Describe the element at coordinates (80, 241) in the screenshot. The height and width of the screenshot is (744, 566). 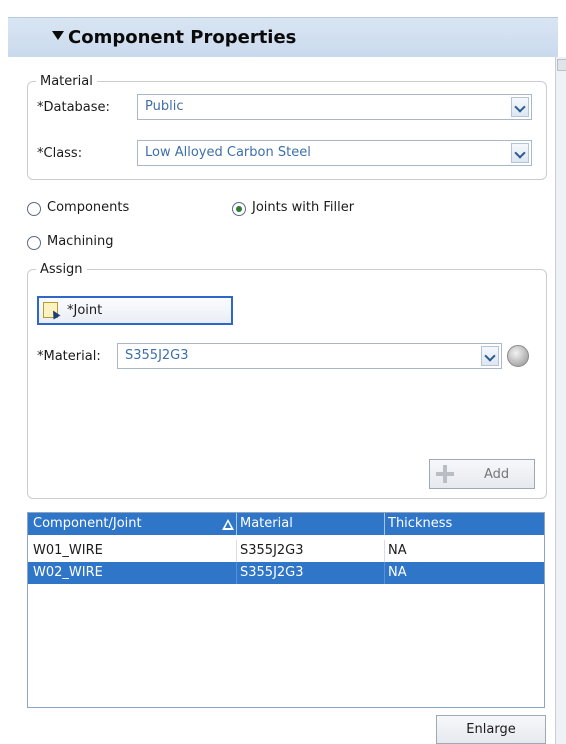
I see `radio-machining-label: Machining` at that location.